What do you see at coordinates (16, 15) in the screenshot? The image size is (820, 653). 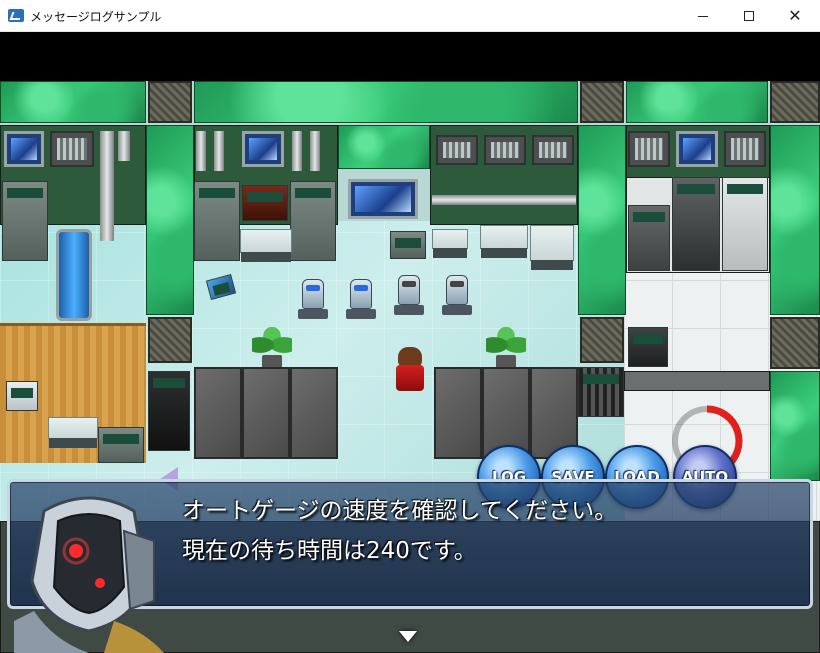 I see `app-icon` at bounding box center [16, 15].